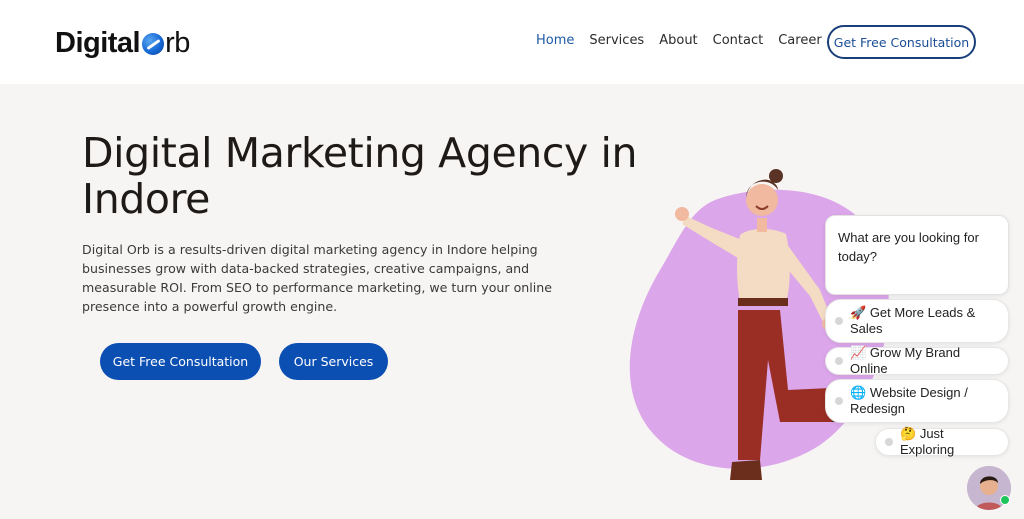 This screenshot has width=1024, height=519. I want to click on chat-option-label: 🌐 Website Design / Redesign, so click(925, 401).